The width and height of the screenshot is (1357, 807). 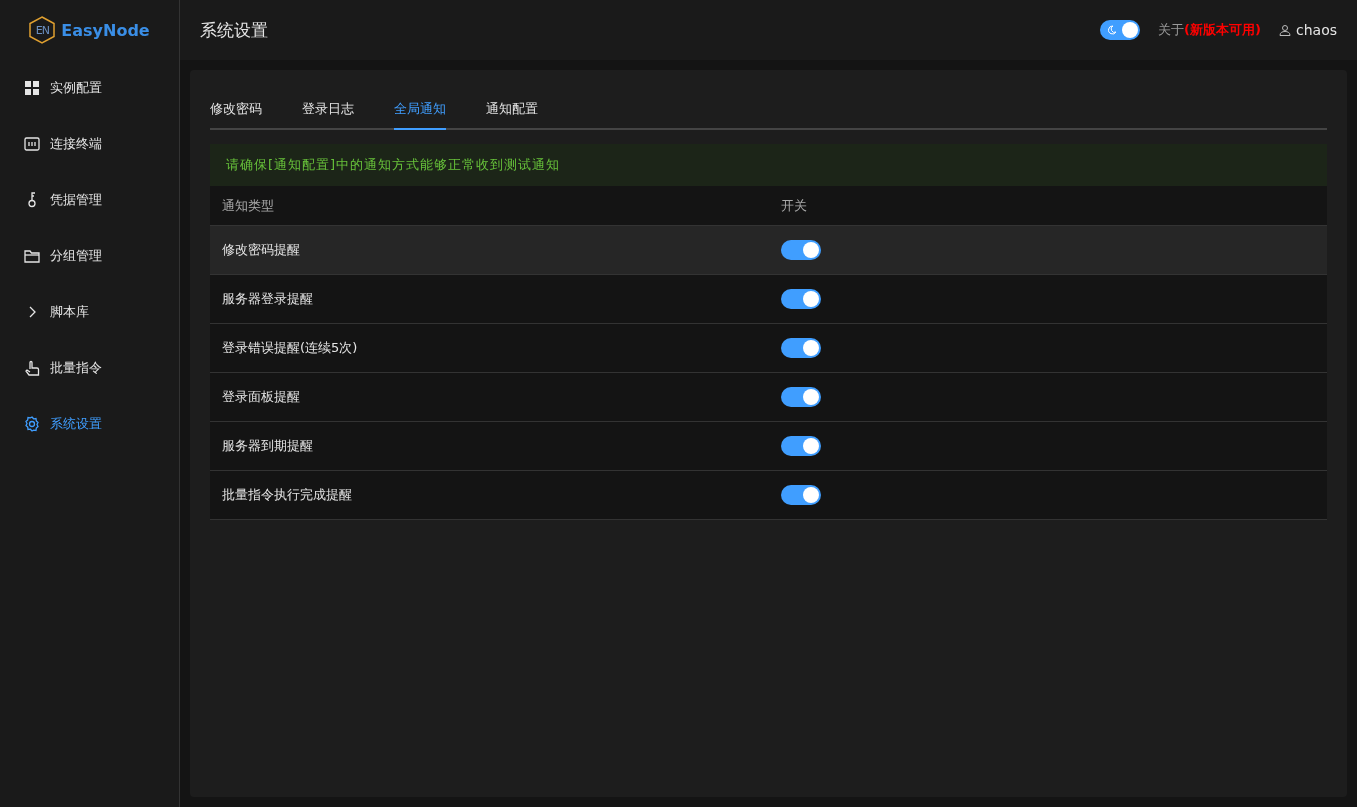 I want to click on settings-icon, so click(x=32, y=424).